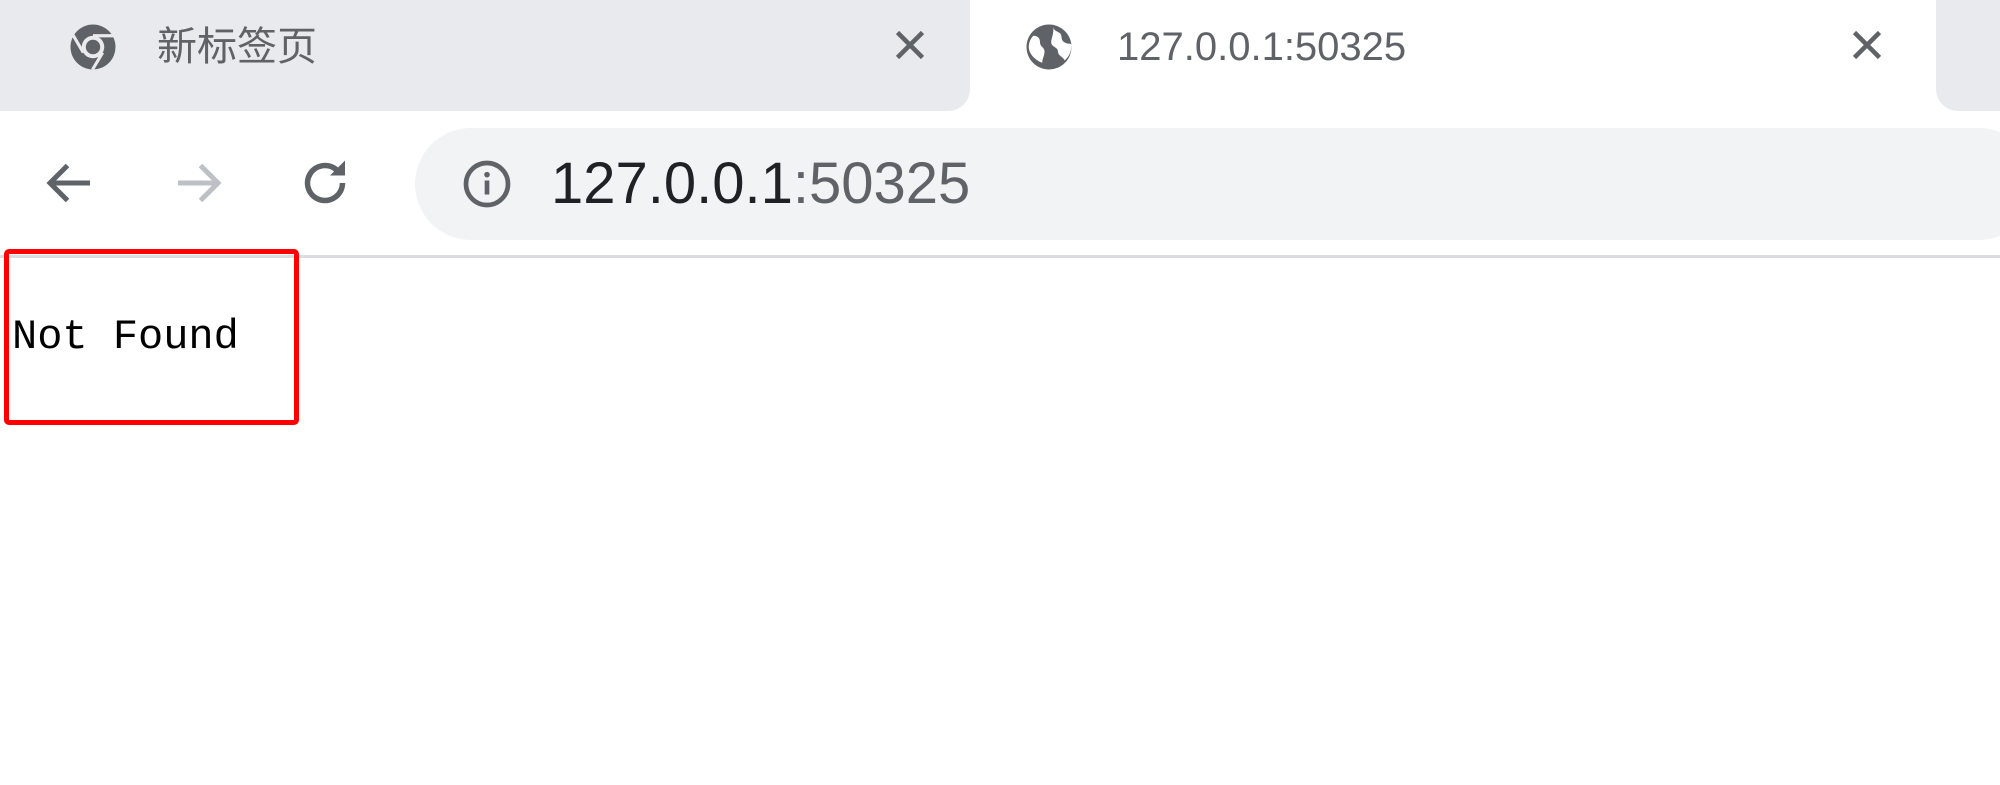 The width and height of the screenshot is (2000, 785). Describe the element at coordinates (487, 184) in the screenshot. I see `info-icon` at that location.